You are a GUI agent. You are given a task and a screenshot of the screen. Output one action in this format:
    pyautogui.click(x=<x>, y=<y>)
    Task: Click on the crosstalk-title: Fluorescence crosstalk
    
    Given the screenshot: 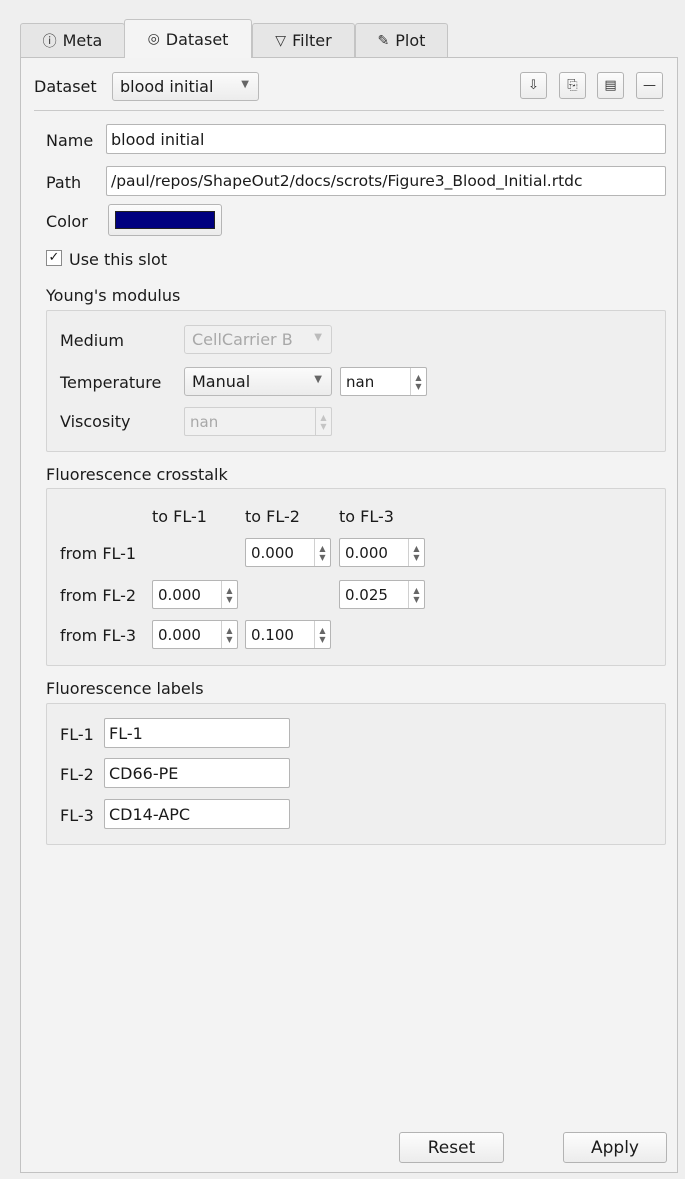 What is the action you would take?
    pyautogui.click(x=137, y=474)
    